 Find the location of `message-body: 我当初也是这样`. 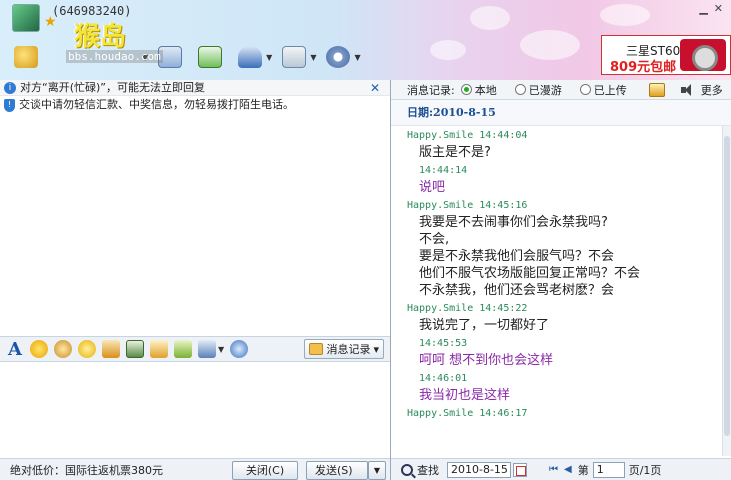

message-body: 我当初也是这样 is located at coordinates (465, 395).